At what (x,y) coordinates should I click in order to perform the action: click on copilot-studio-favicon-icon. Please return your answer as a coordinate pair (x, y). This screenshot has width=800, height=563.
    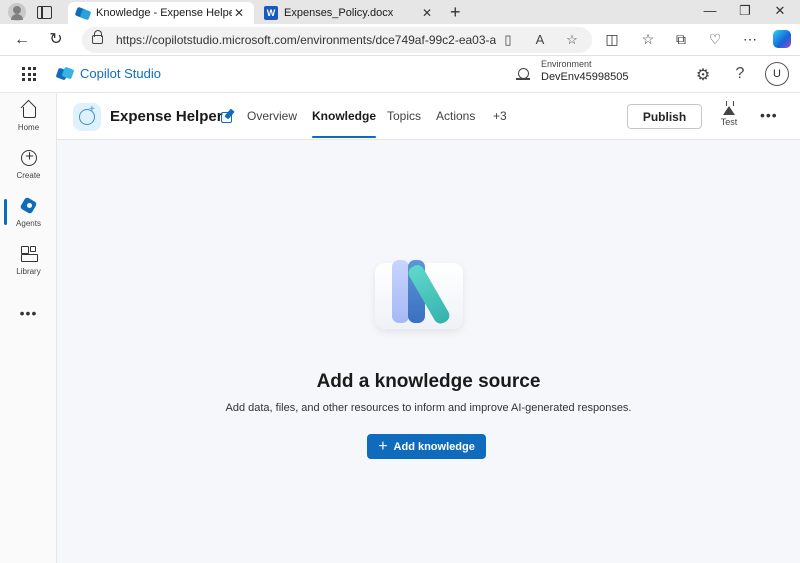
    Looking at the image, I should click on (83, 13).